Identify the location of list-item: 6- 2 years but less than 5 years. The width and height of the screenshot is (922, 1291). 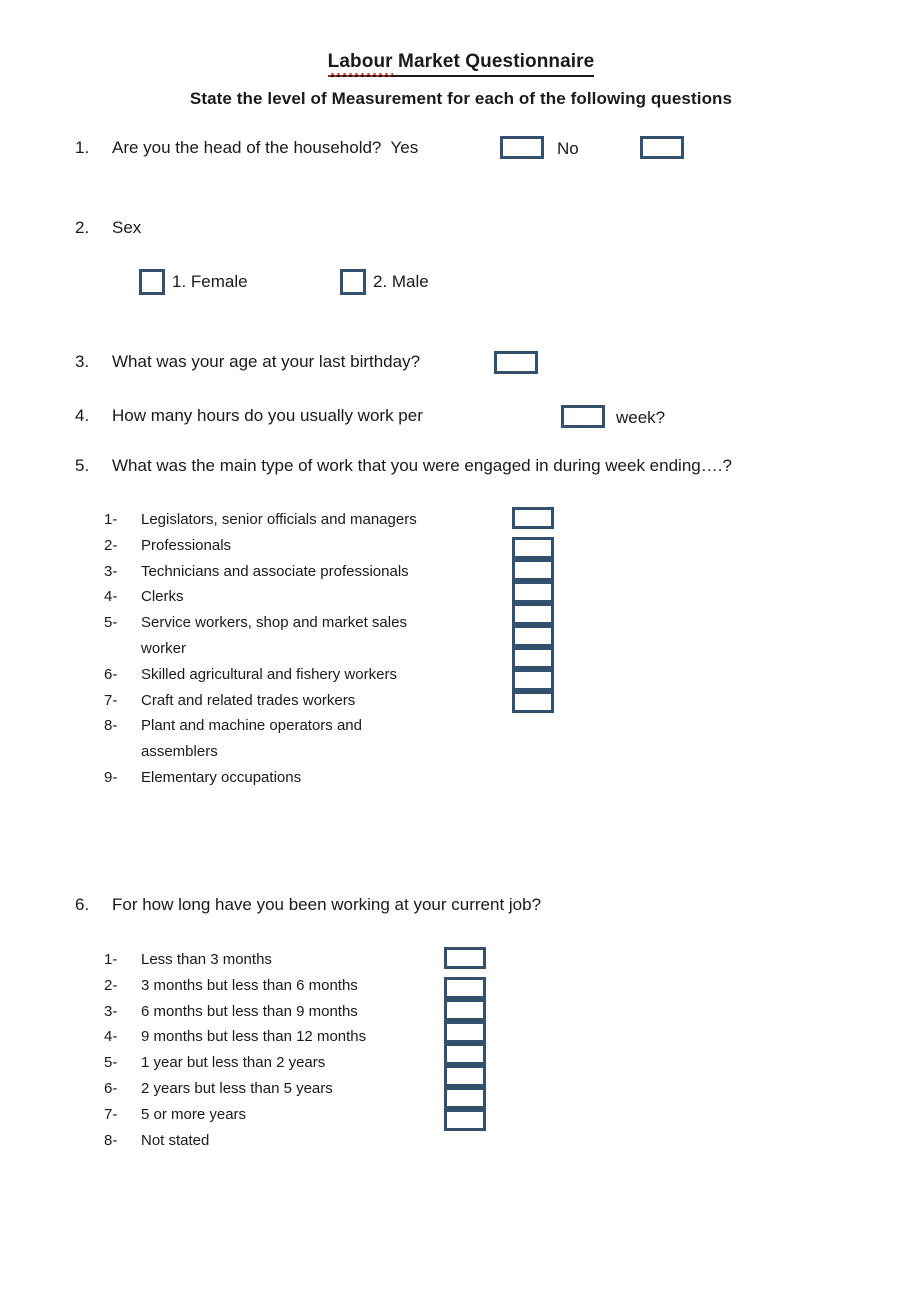
(235, 1089).